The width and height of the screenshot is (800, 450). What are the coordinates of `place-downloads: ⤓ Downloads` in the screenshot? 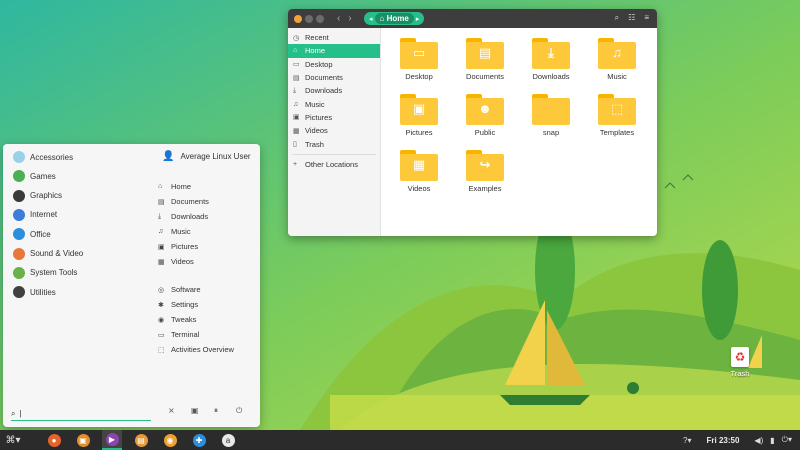 It's located at (183, 216).